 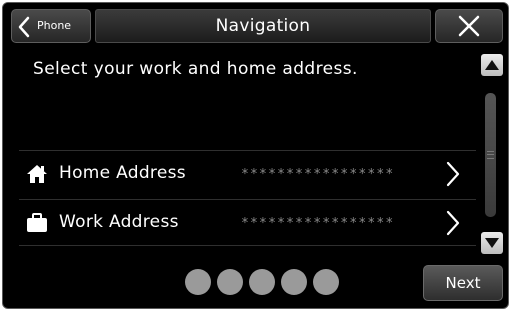 I want to click on briefcase-icon, so click(x=37, y=222).